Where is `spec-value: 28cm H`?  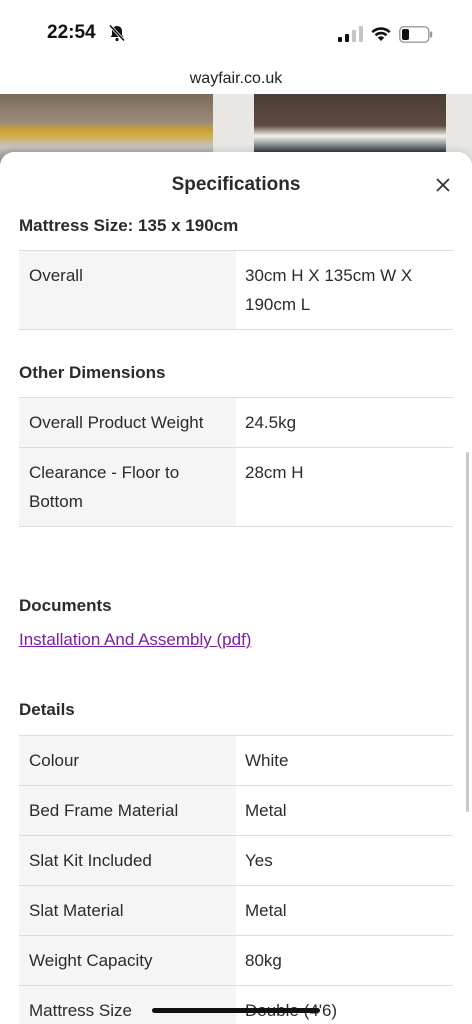 spec-value: 28cm H is located at coordinates (344, 487).